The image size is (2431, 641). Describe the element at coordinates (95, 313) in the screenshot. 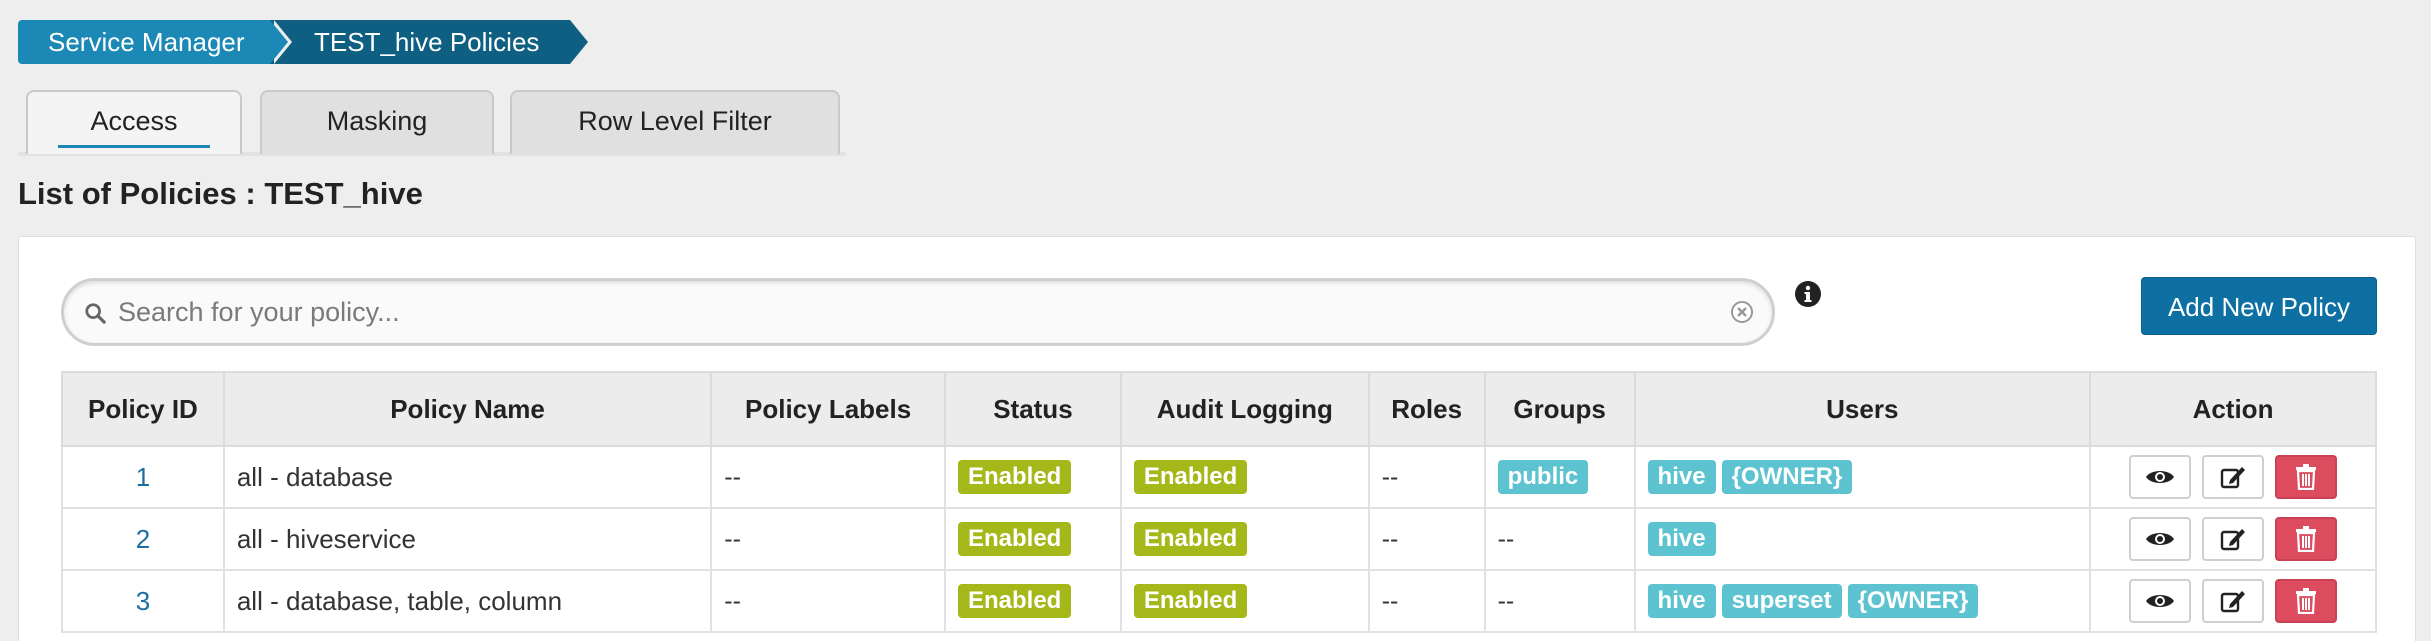

I see `search-icon` at that location.